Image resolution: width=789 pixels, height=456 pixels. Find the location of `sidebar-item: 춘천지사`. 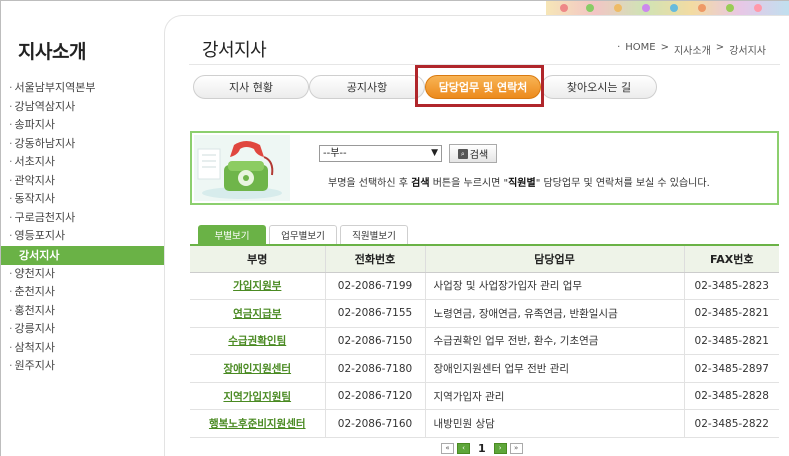

sidebar-item: 춘천지사 is located at coordinates (89, 292).